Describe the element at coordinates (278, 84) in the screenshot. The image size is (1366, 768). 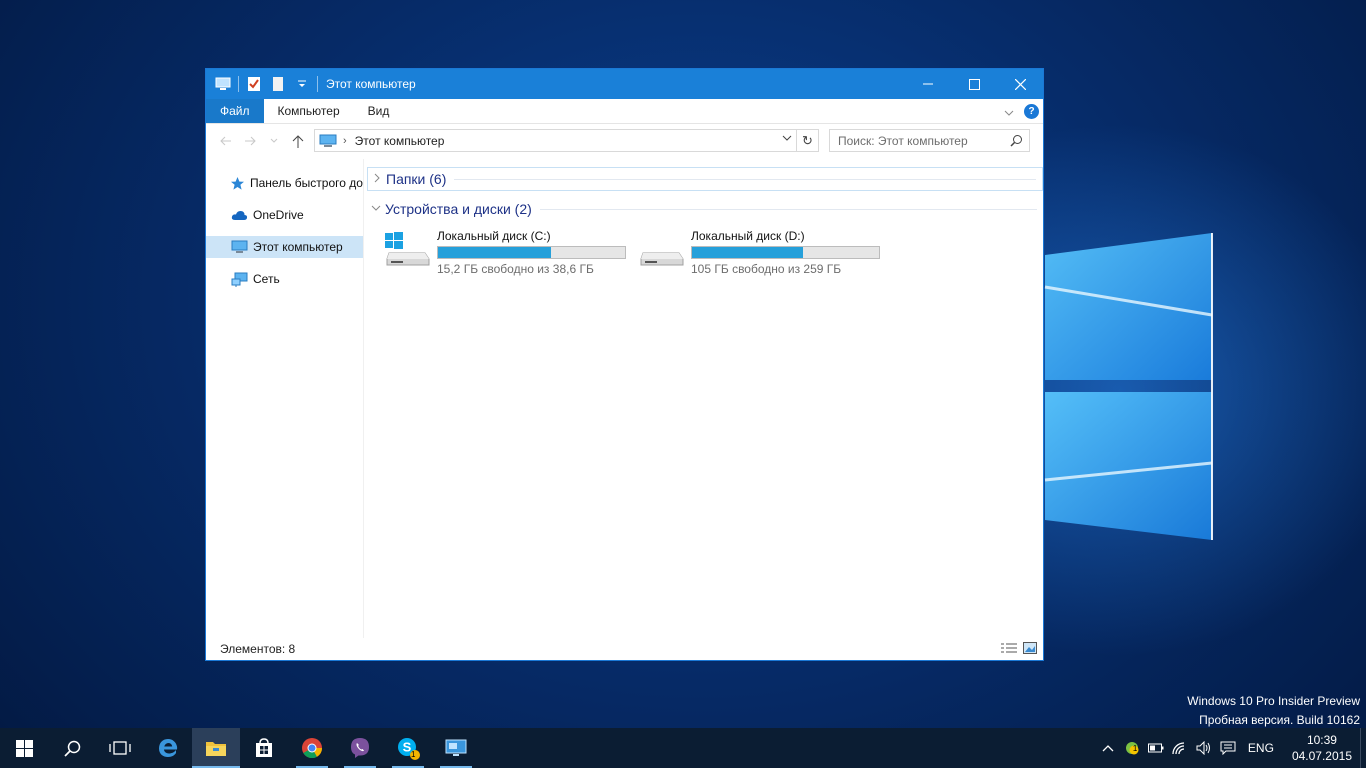
I see `new-folder-icon` at that location.